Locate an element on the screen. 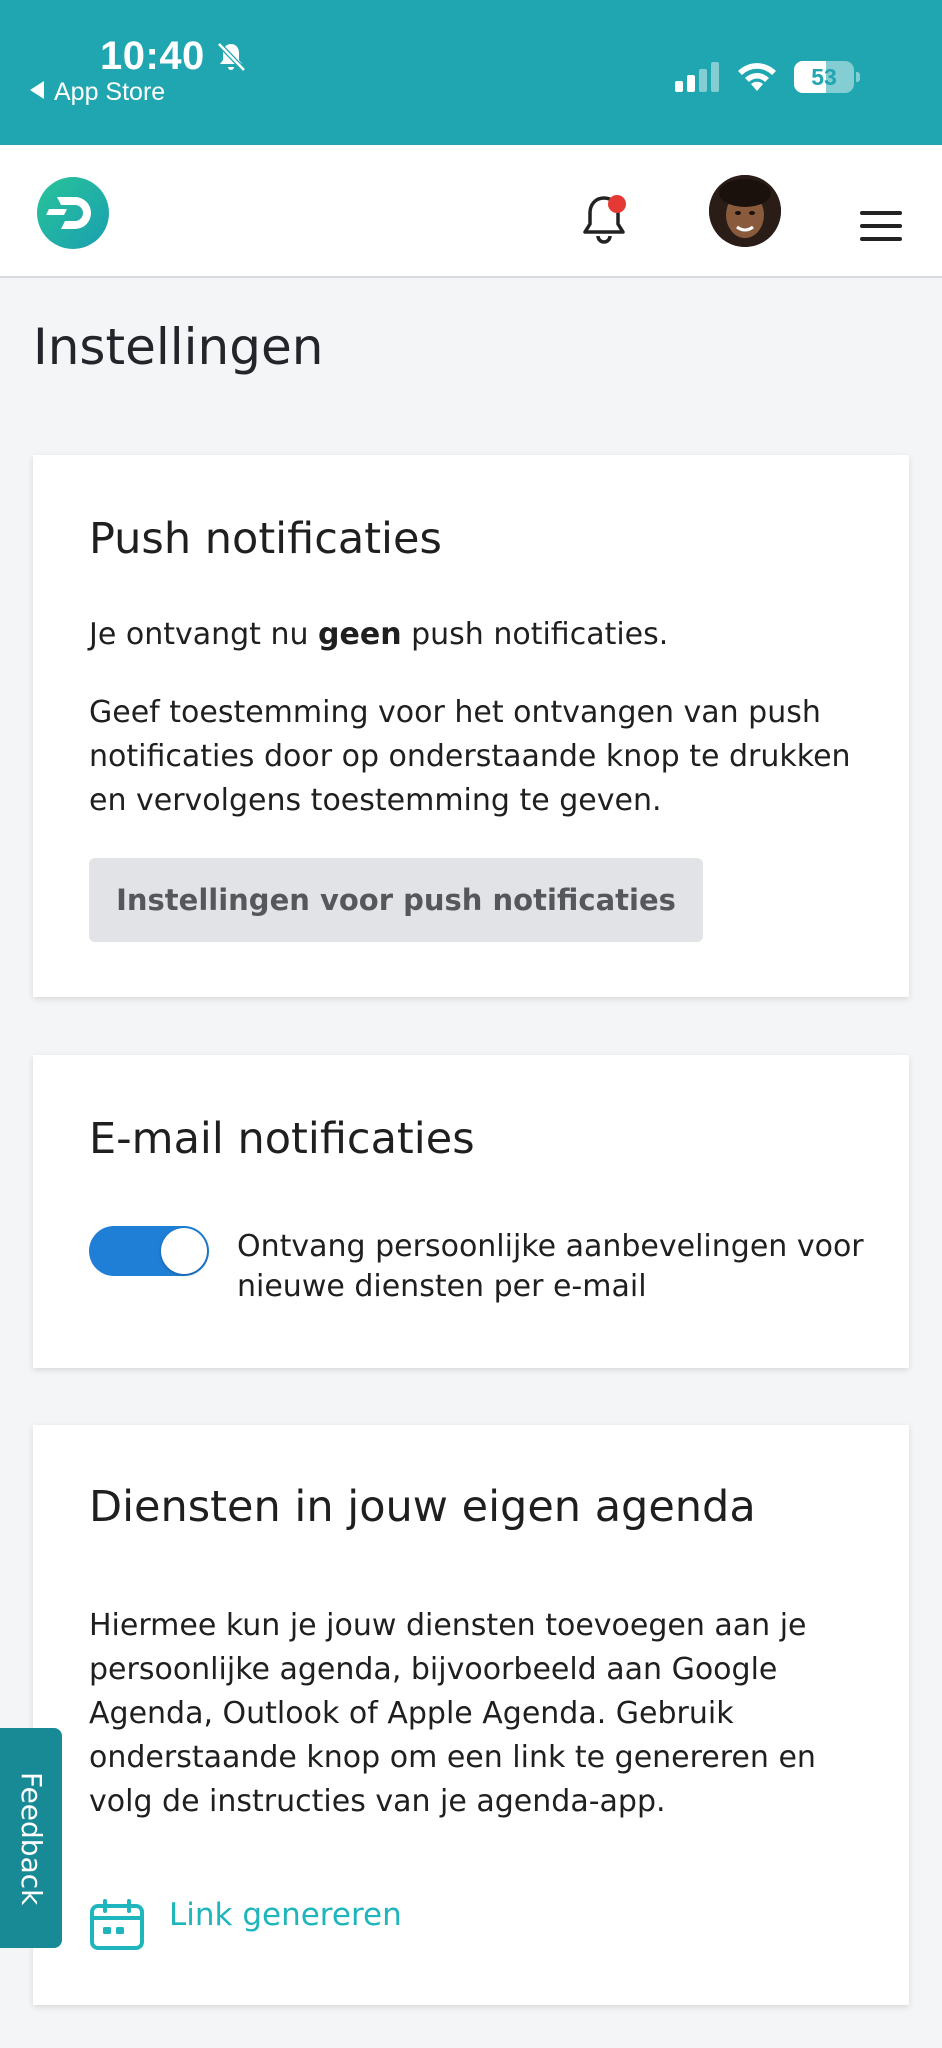 This screenshot has width=942, height=2048. status-bar: 10:40 App Store 53 is located at coordinates (471, 72).